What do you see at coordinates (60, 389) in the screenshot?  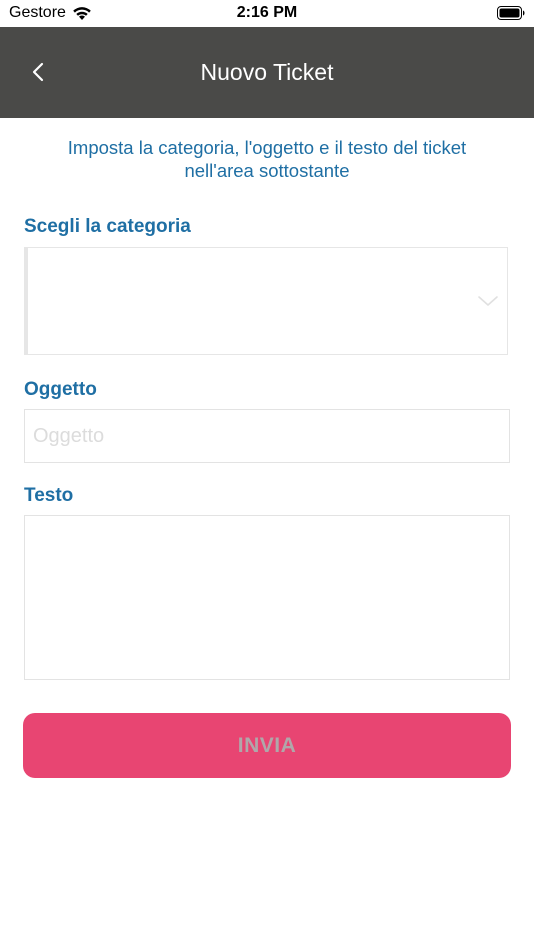 I see `subject-label: Oggetto` at bounding box center [60, 389].